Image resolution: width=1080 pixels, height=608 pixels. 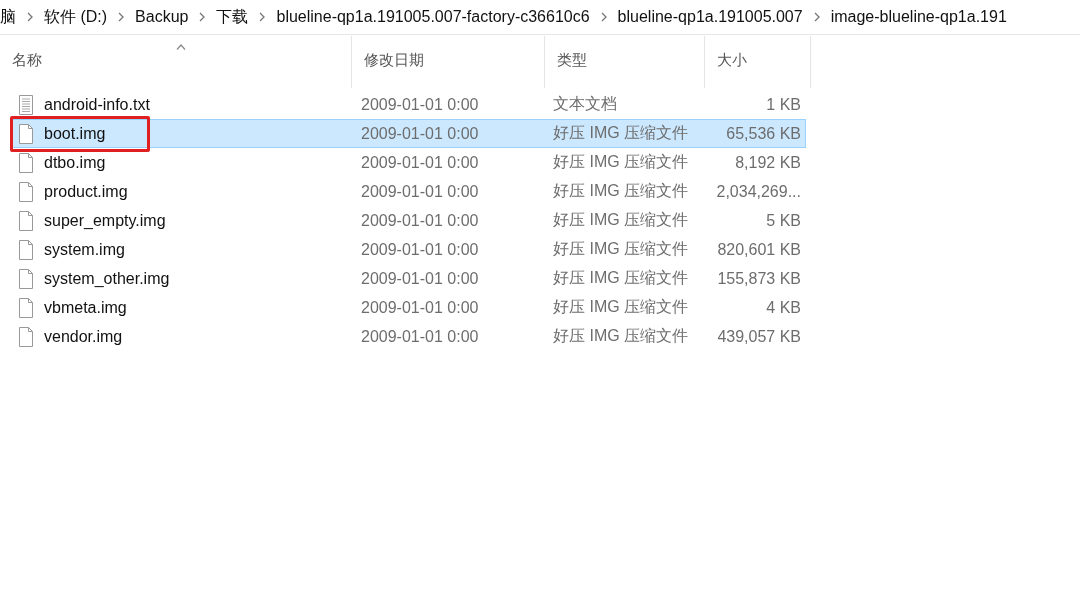 What do you see at coordinates (107, 278) in the screenshot?
I see `file-name: system_other.img` at bounding box center [107, 278].